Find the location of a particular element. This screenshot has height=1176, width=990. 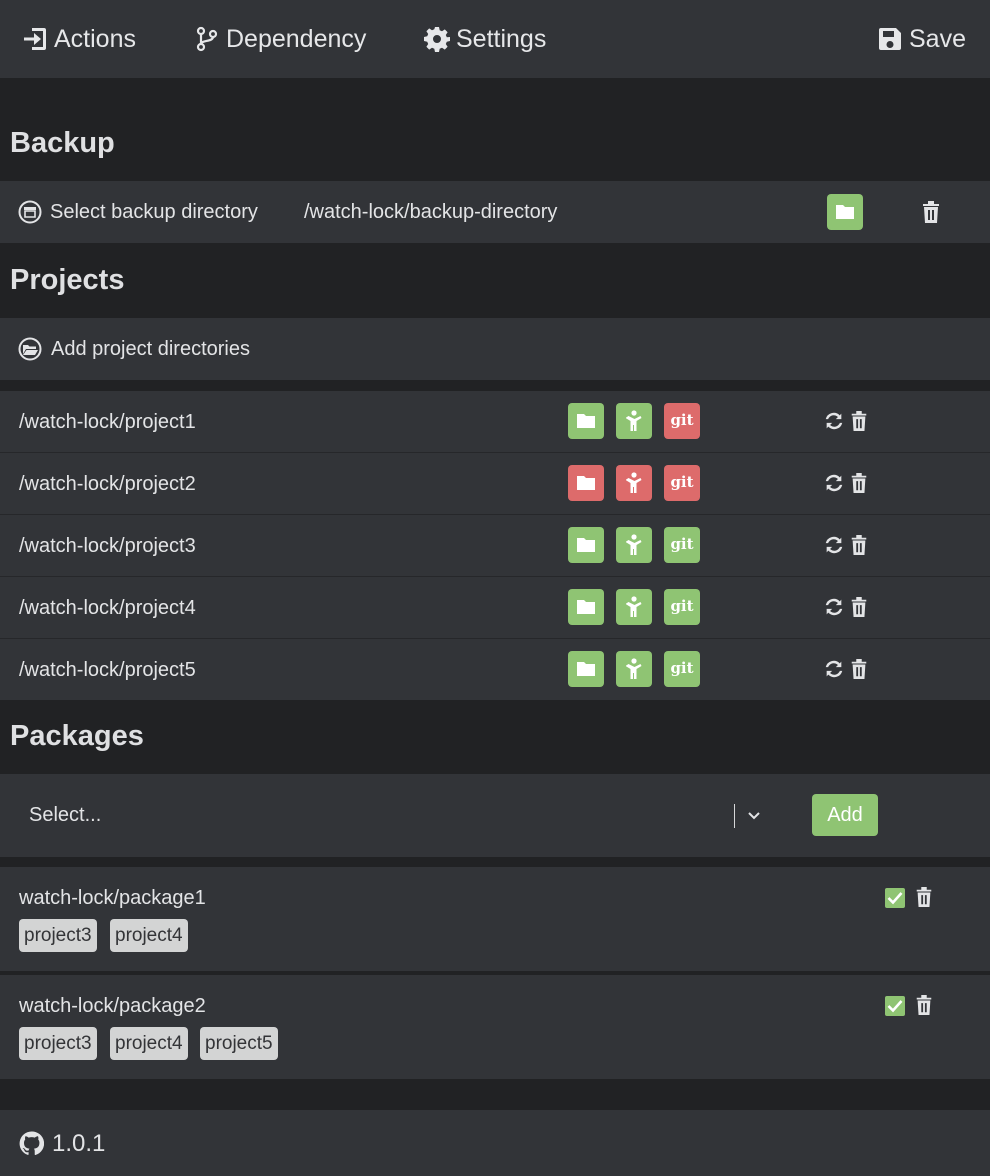

backup-folder-status-button is located at coordinates (845, 212).